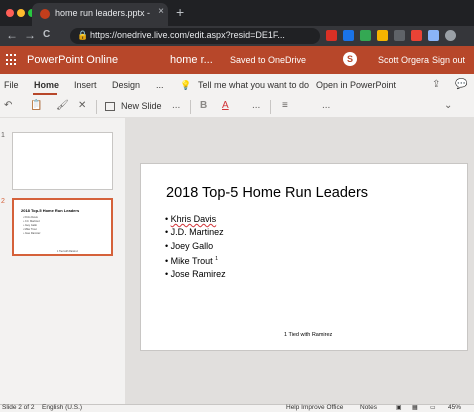 The image size is (474, 412). What do you see at coordinates (8, 105) in the screenshot?
I see `undo-icon: ↶` at bounding box center [8, 105].